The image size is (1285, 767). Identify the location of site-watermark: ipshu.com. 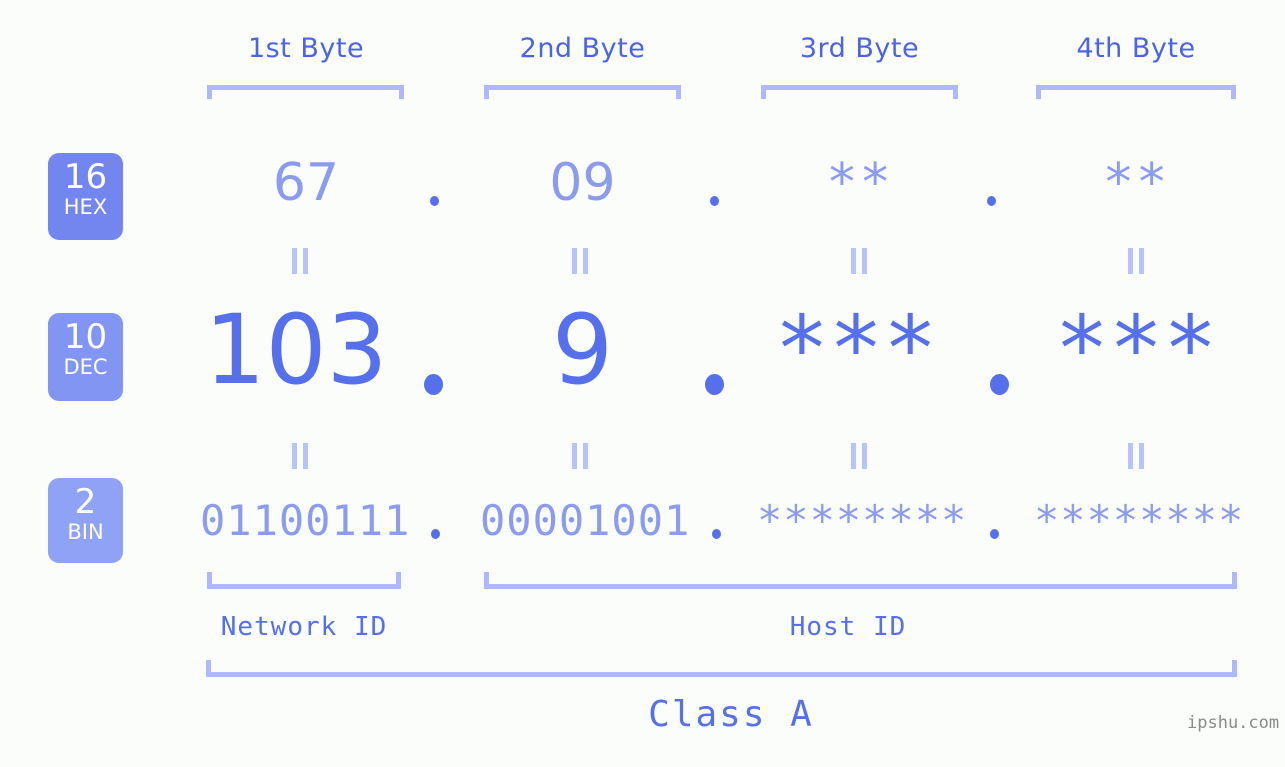
(1233, 723).